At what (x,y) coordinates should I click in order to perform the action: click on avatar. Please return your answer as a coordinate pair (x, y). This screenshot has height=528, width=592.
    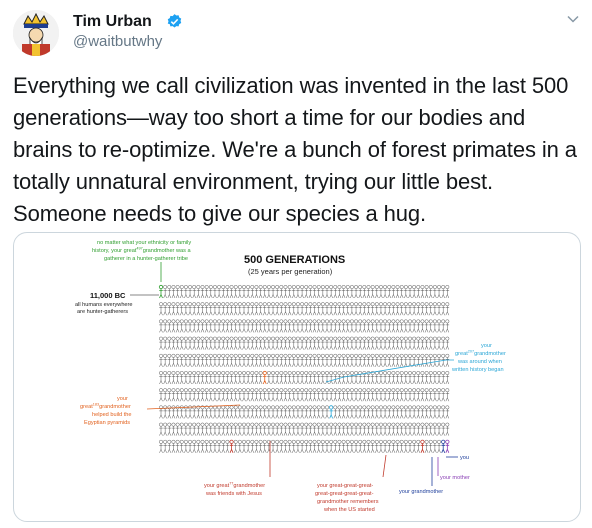
    Looking at the image, I should click on (36, 33).